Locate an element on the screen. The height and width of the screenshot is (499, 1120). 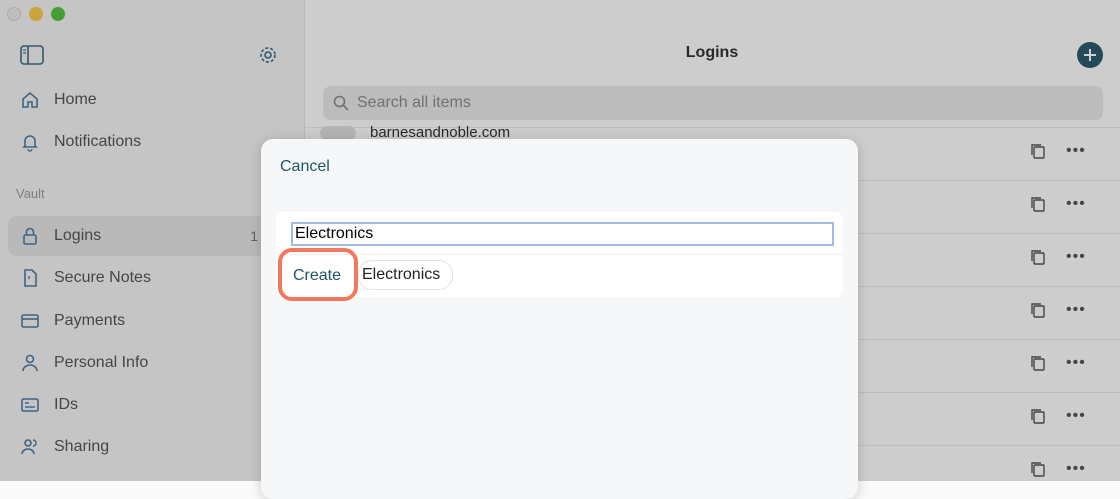
folder-name-input is located at coordinates (562, 234).